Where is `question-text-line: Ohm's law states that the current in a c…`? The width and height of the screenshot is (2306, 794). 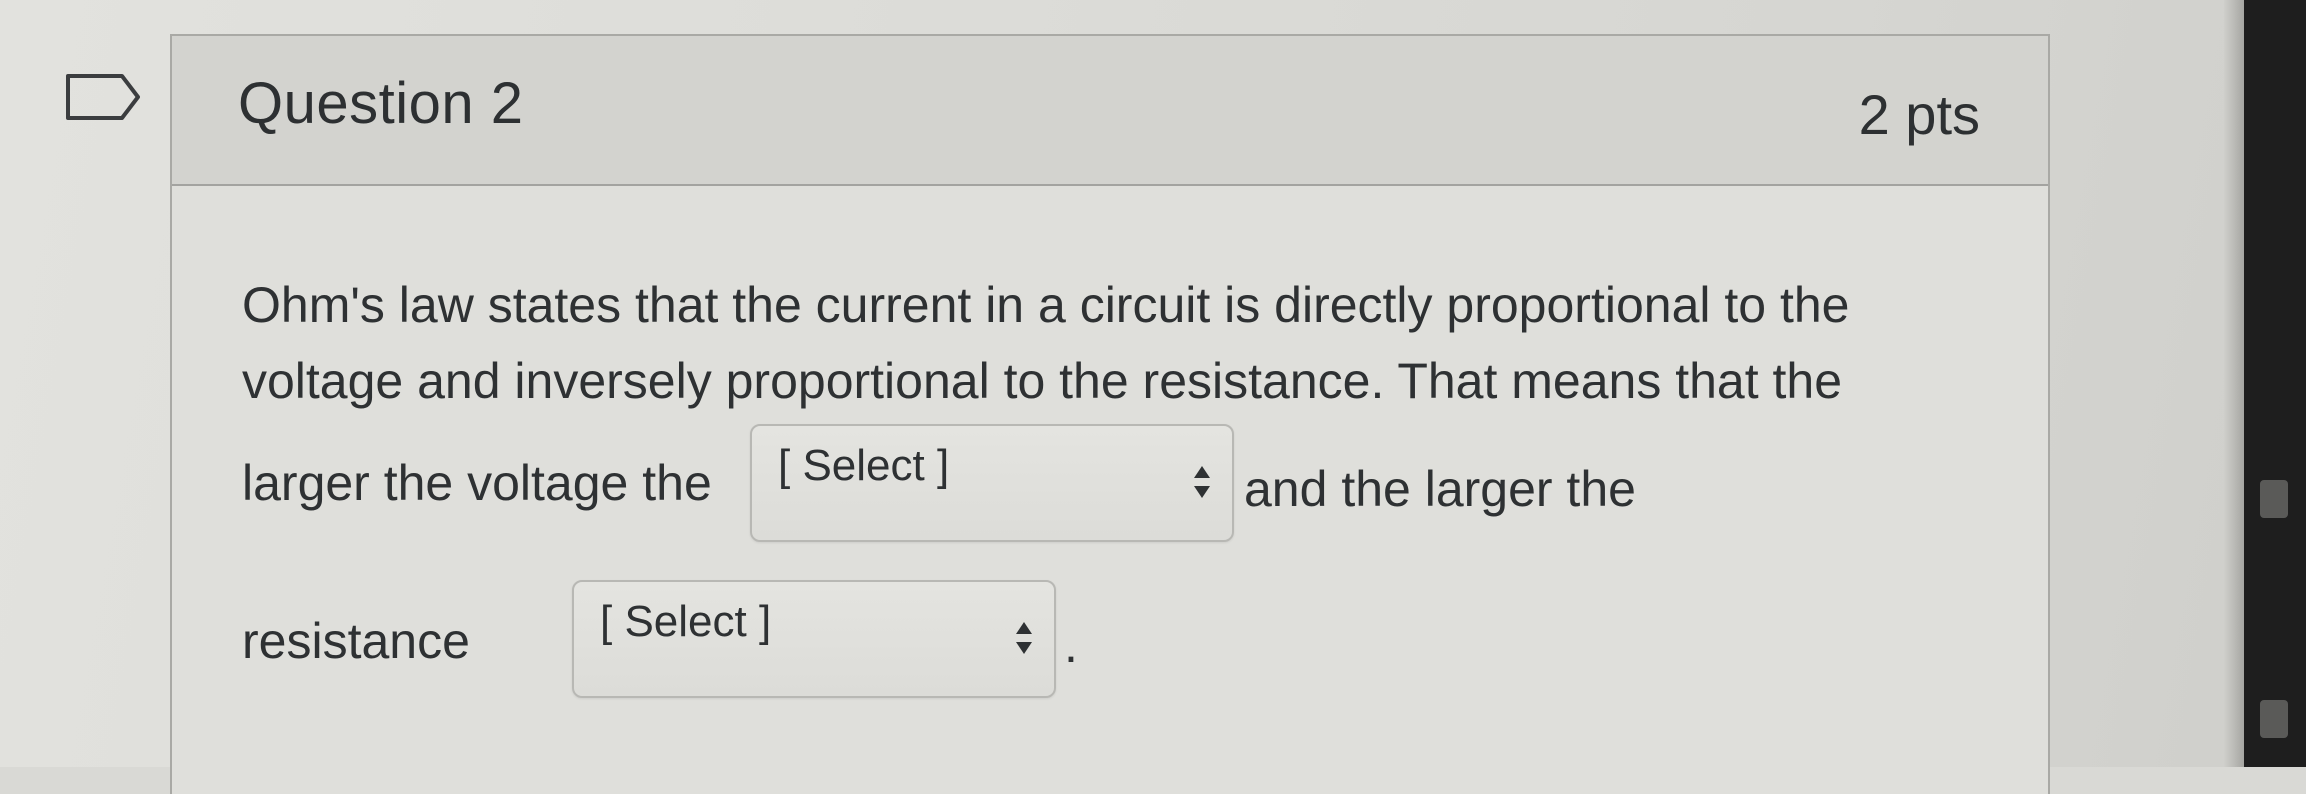 question-text-line: Ohm's law states that the current in a c… is located at coordinates (1046, 305).